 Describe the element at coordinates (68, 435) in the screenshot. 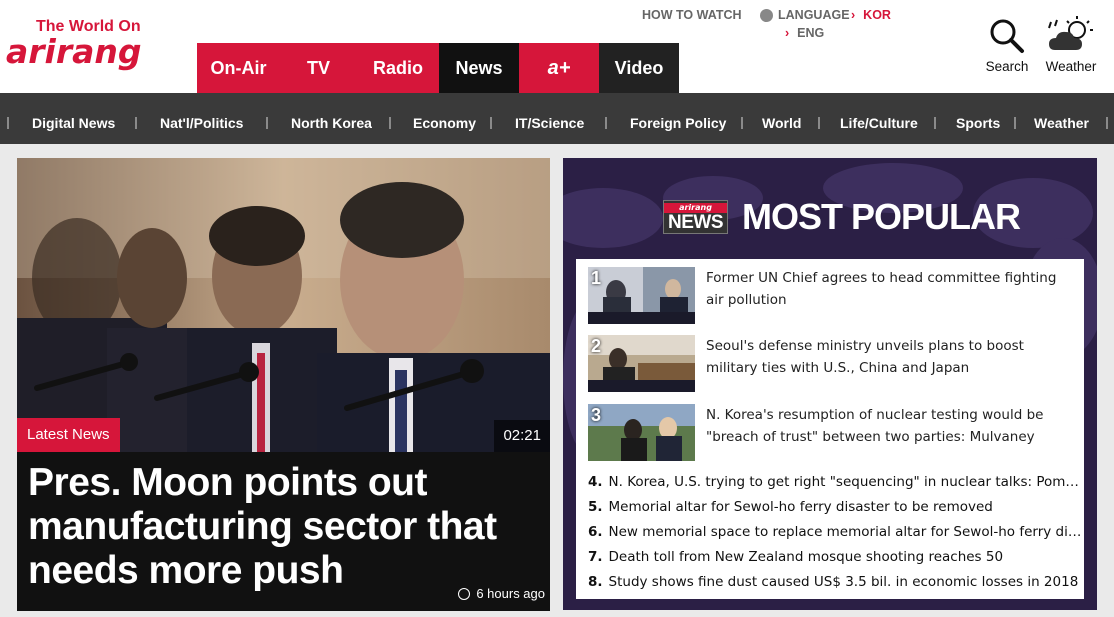

I see `latest-news-tag: Latest News` at that location.